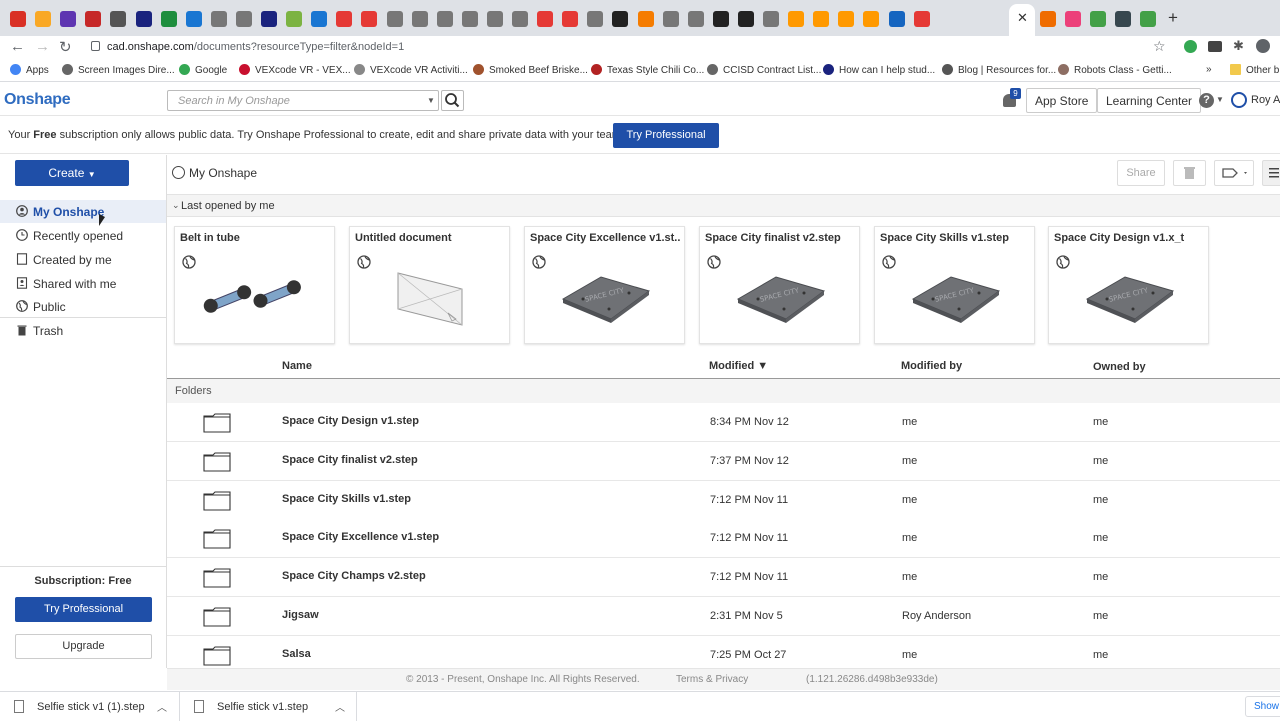 Image resolution: width=1280 pixels, height=721 pixels. I want to click on bookmarks-overflow-button: », so click(1209, 69).